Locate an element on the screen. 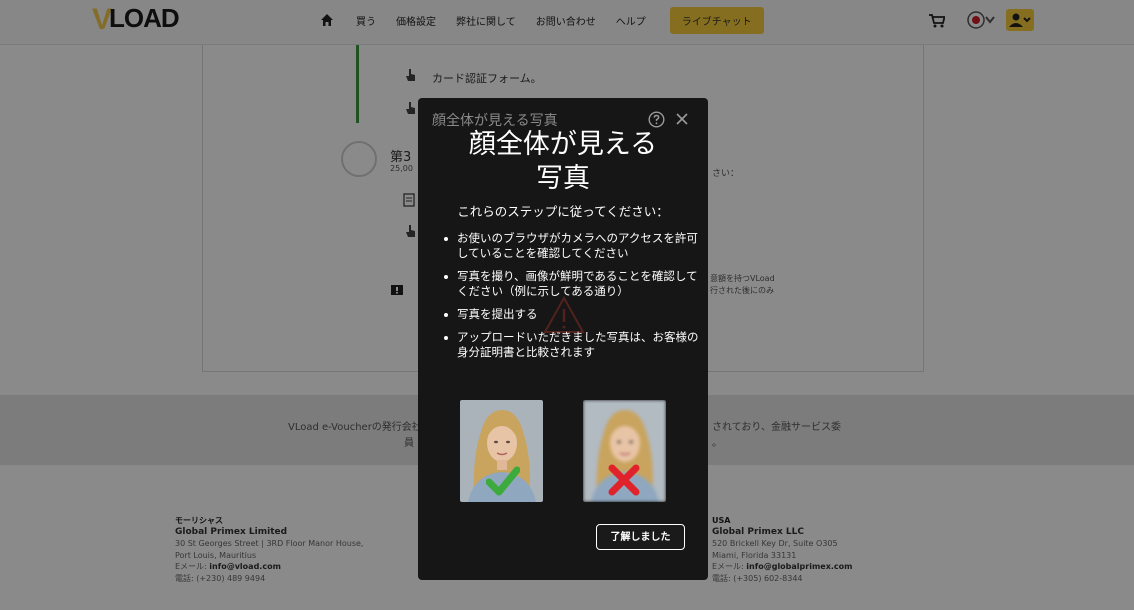 This screenshot has height=610, width=1134. x-mark-icon is located at coordinates (624, 480).